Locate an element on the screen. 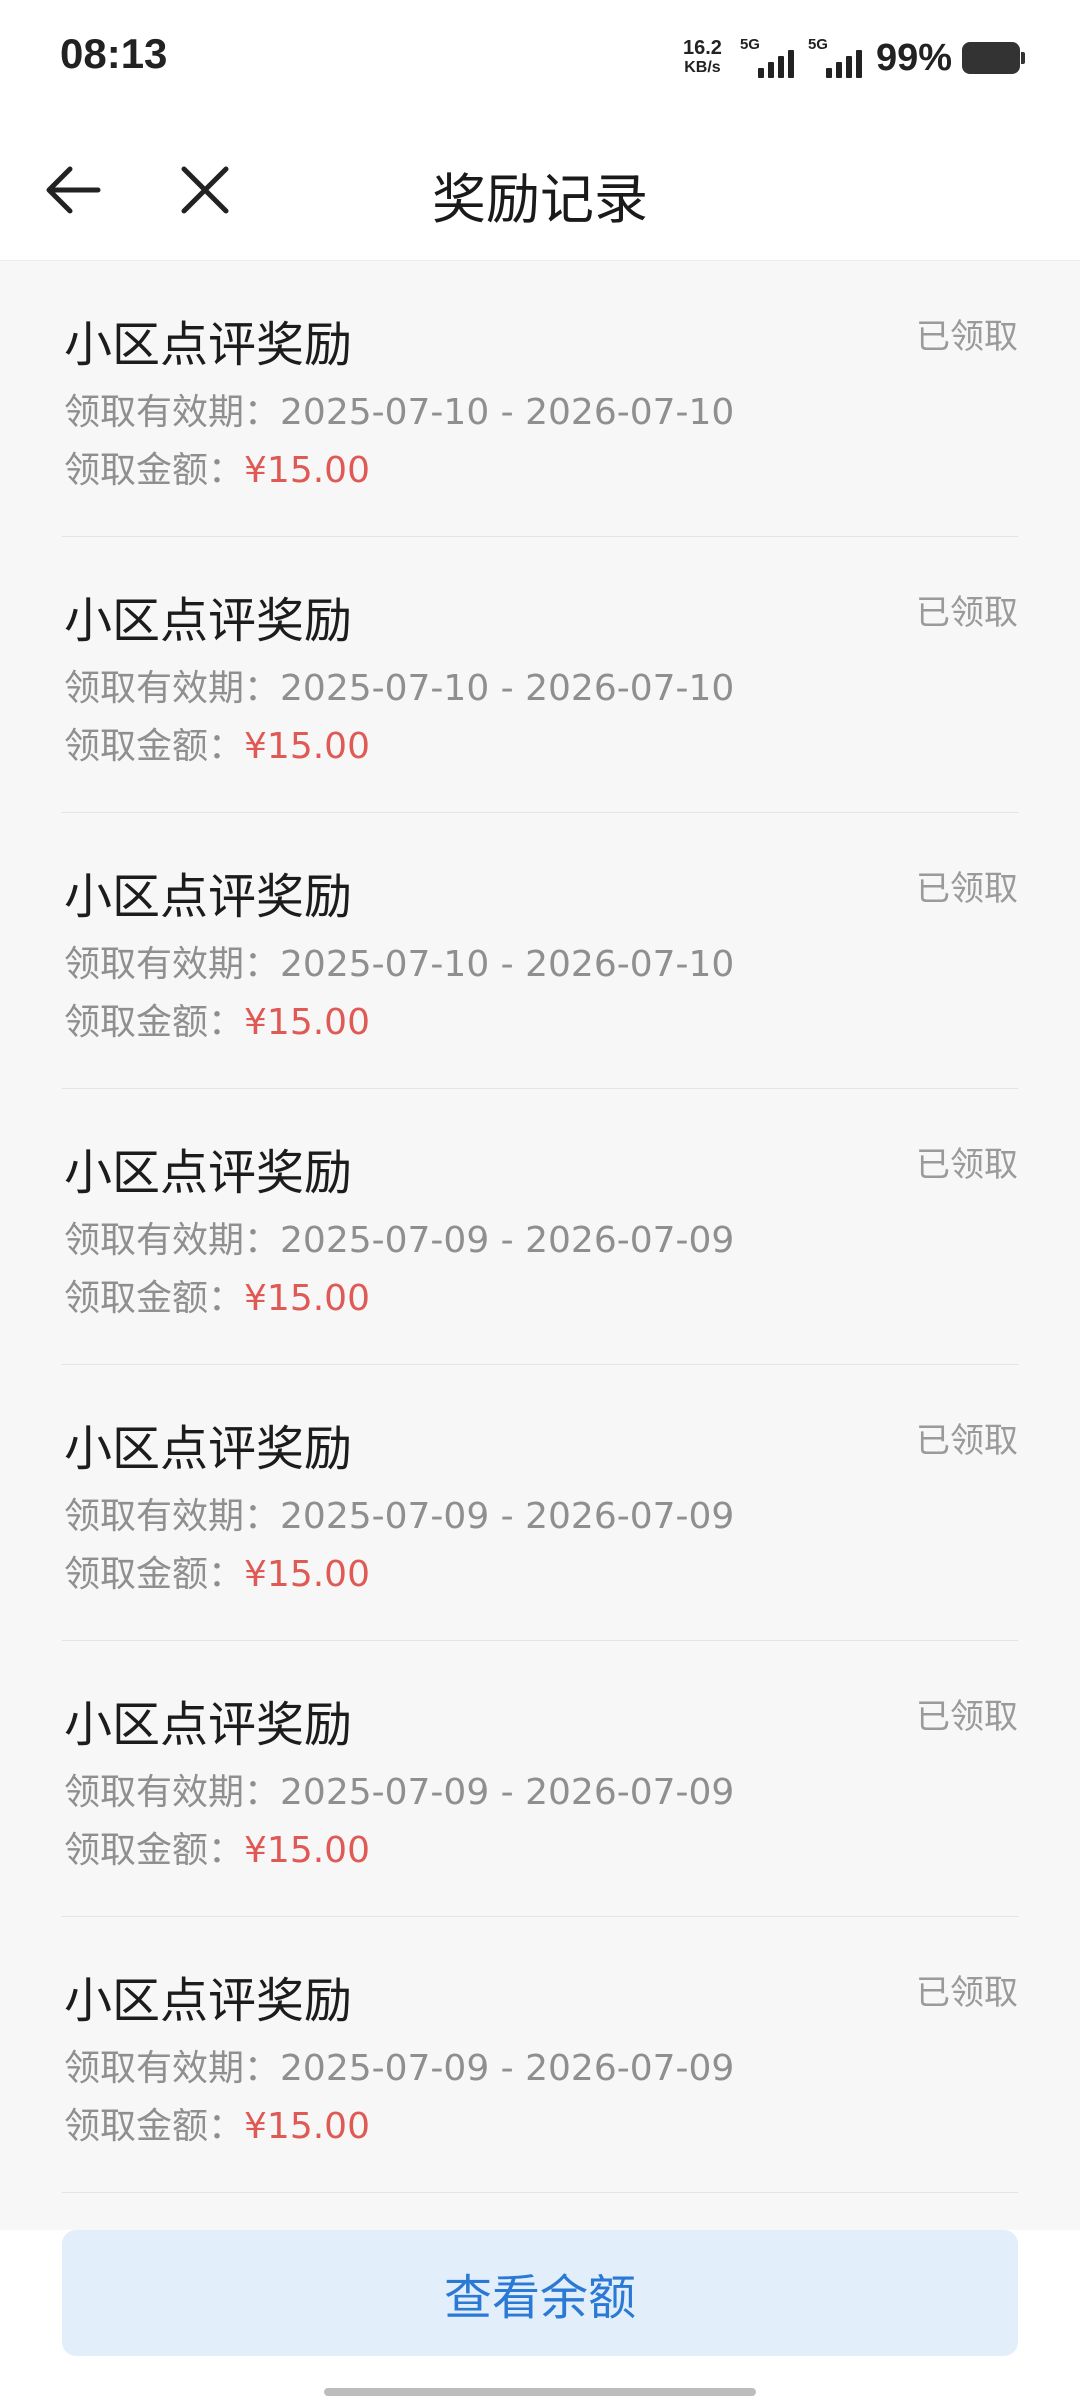 The width and height of the screenshot is (1080, 2400). page-title: 奖励记录 is located at coordinates (540, 199).